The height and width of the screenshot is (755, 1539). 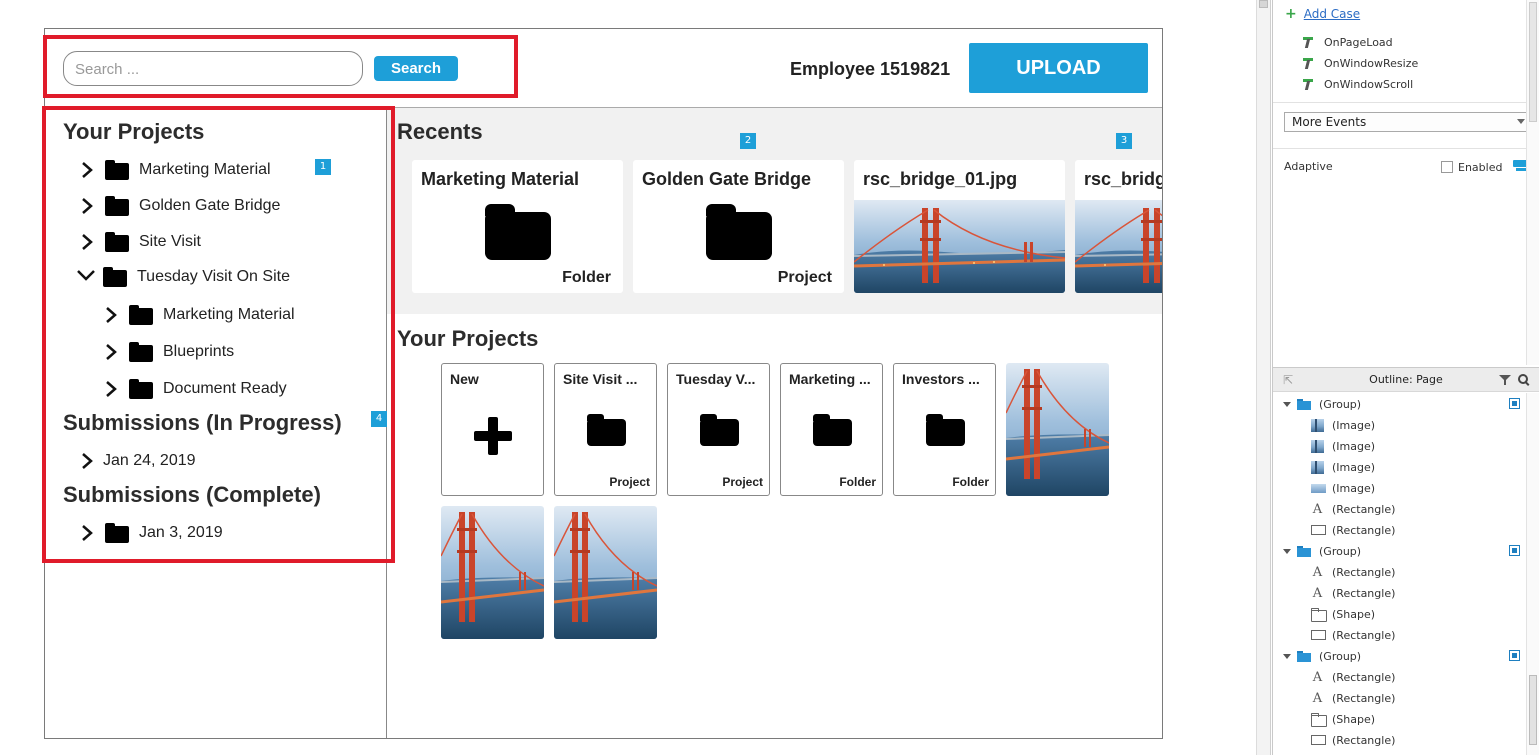 What do you see at coordinates (218, 334) in the screenshot?
I see `sidebar-highlight-box` at bounding box center [218, 334].